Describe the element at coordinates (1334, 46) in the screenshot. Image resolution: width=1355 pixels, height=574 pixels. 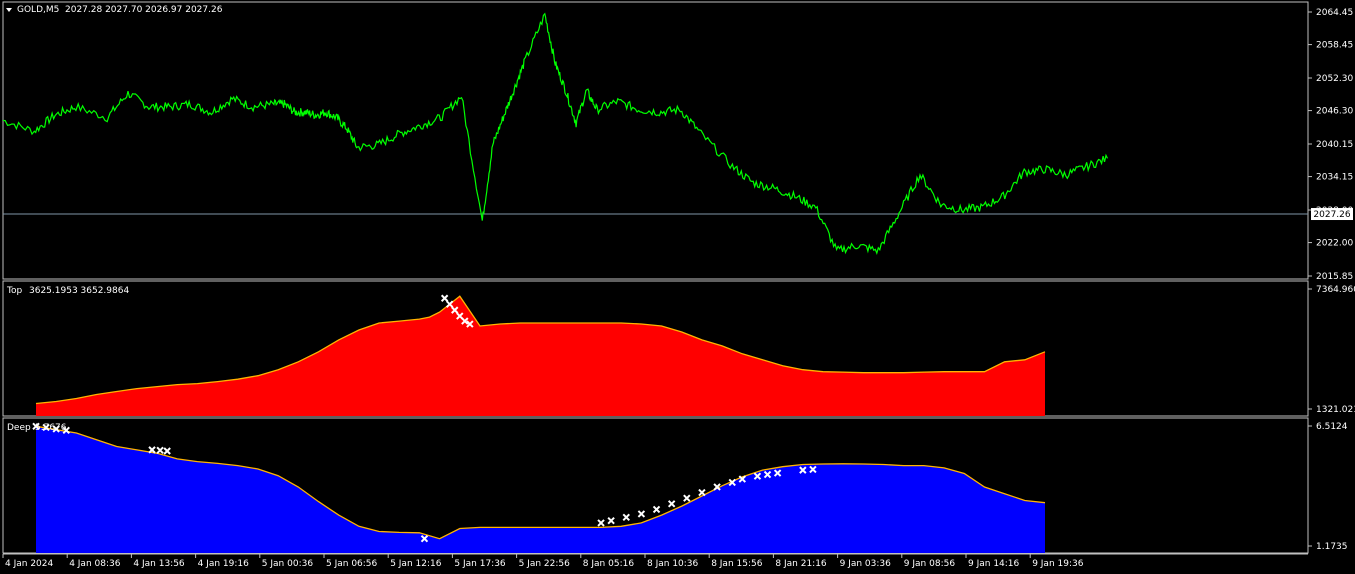
I see `price-ytick-label: 2058.45` at that location.